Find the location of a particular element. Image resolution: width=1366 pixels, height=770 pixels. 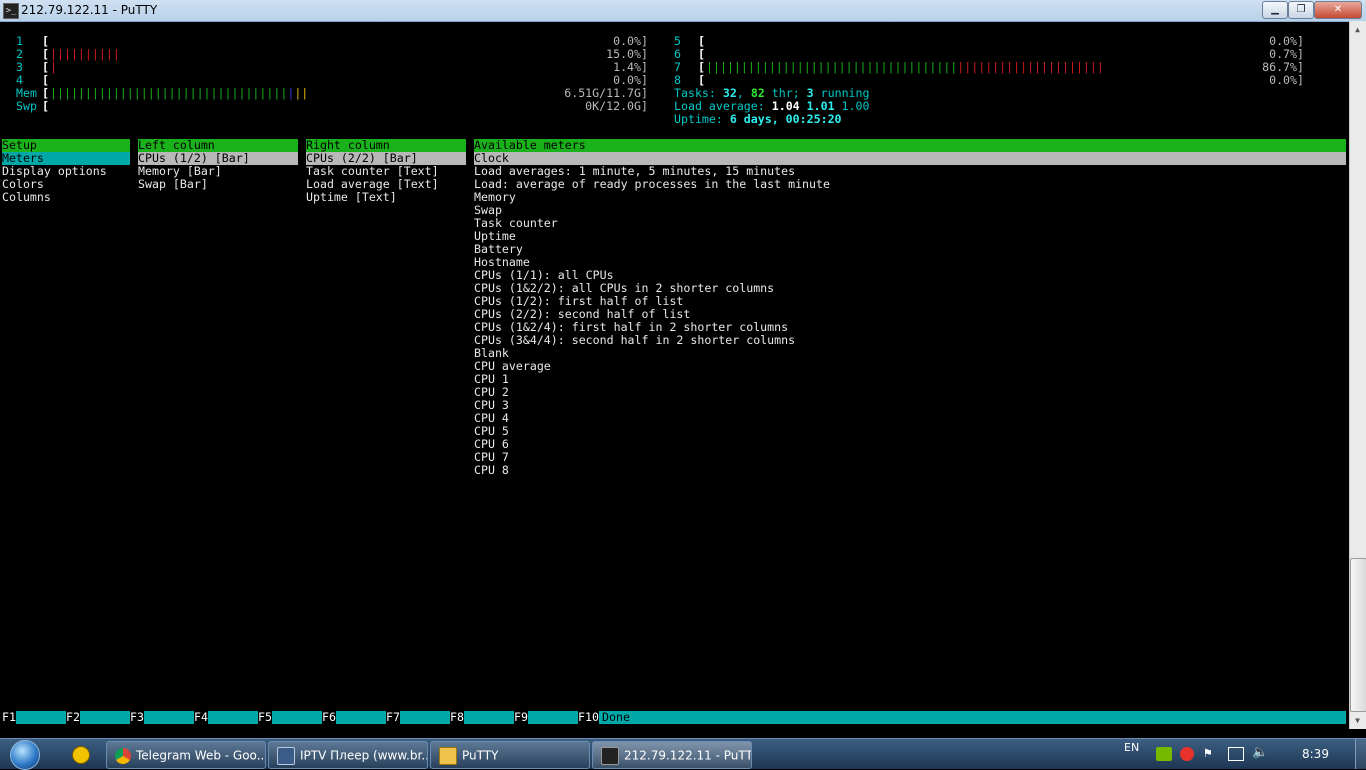

setup-item-columns: Columns is located at coordinates (26, 197).